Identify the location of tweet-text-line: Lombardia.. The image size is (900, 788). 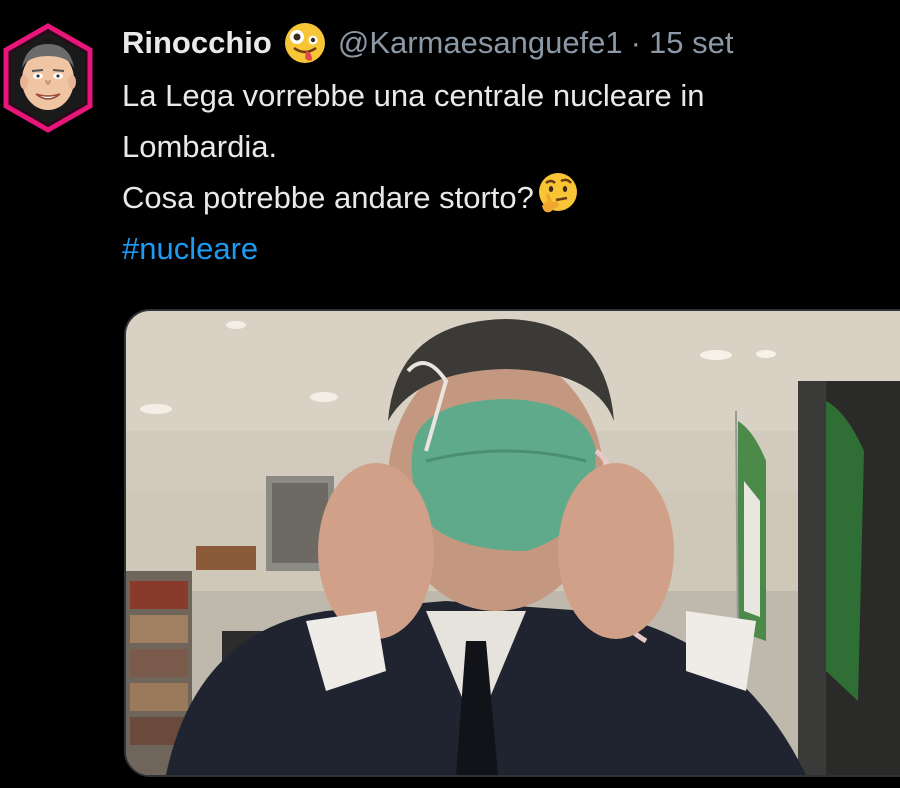
(200, 146).